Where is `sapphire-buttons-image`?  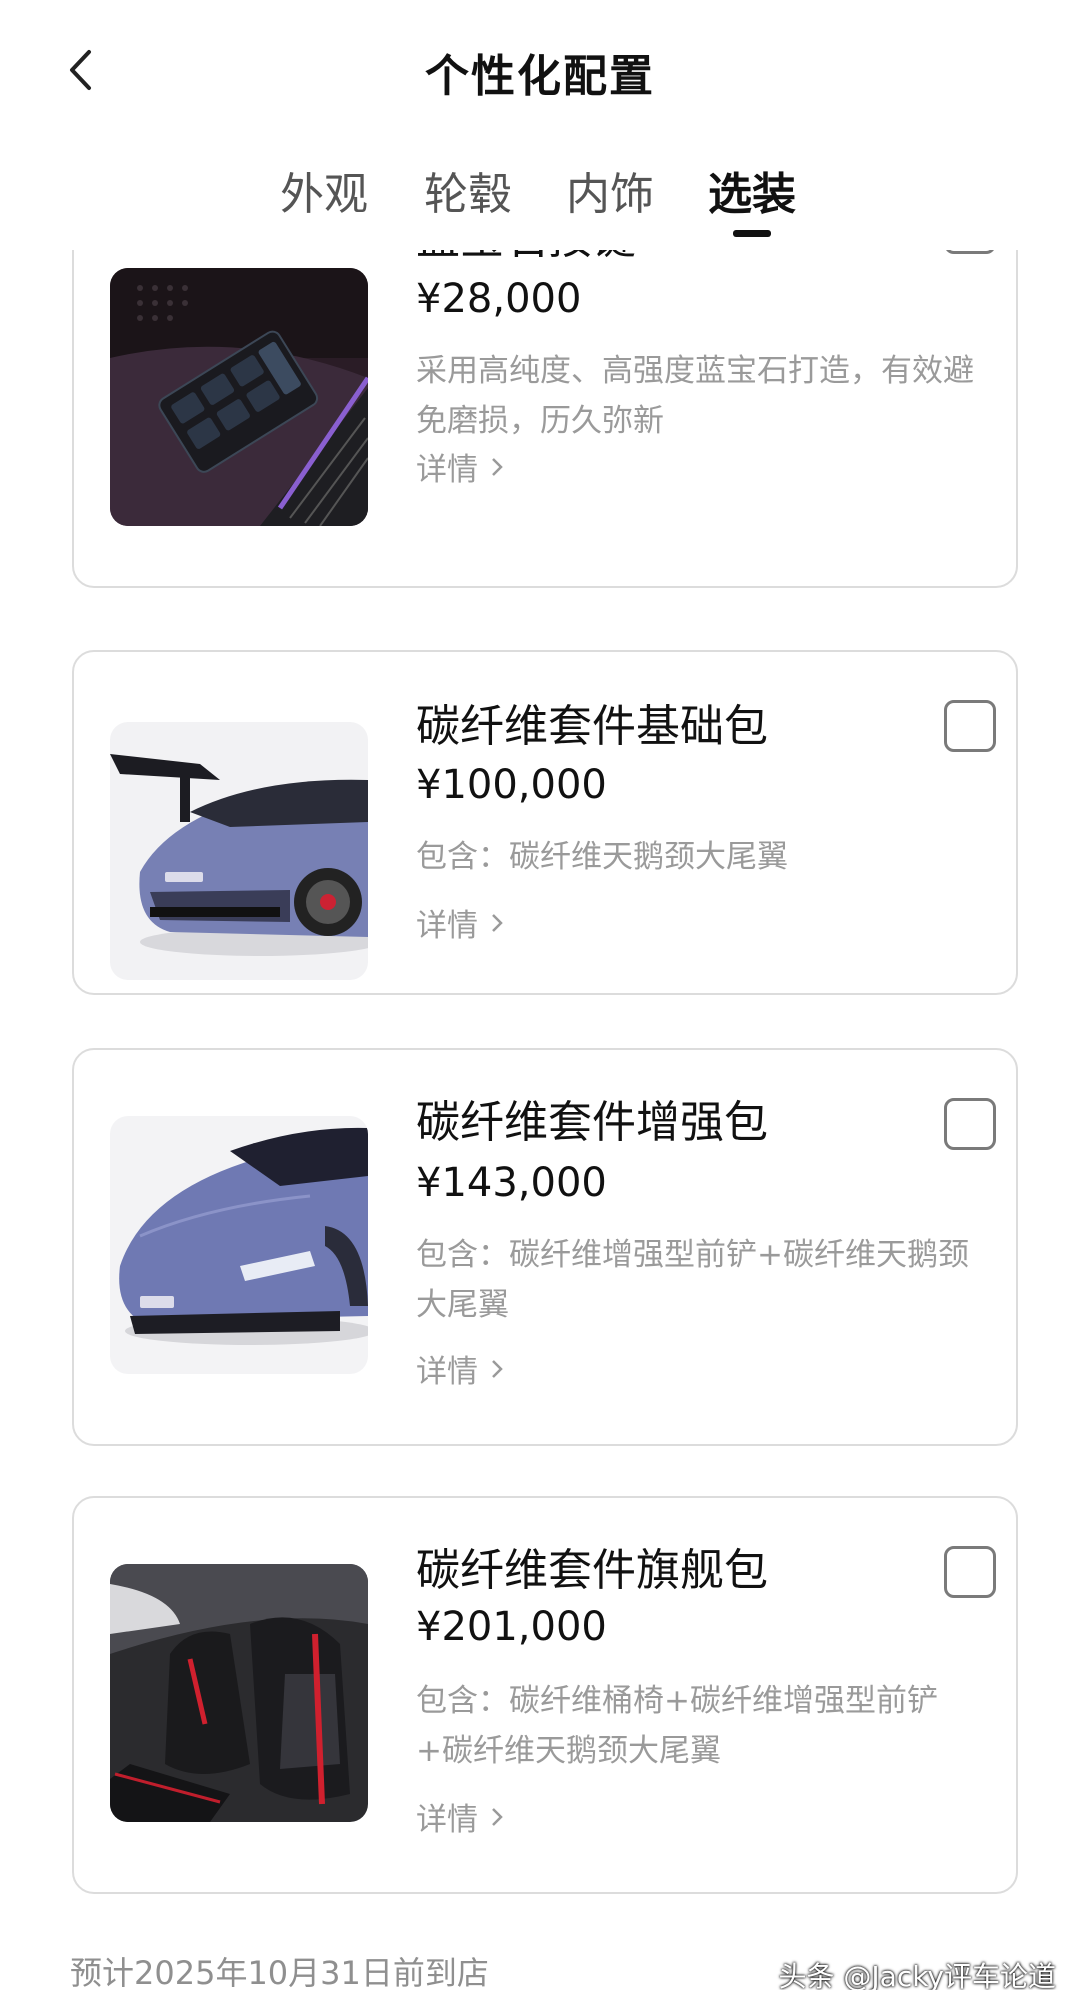 sapphire-buttons-image is located at coordinates (239, 397).